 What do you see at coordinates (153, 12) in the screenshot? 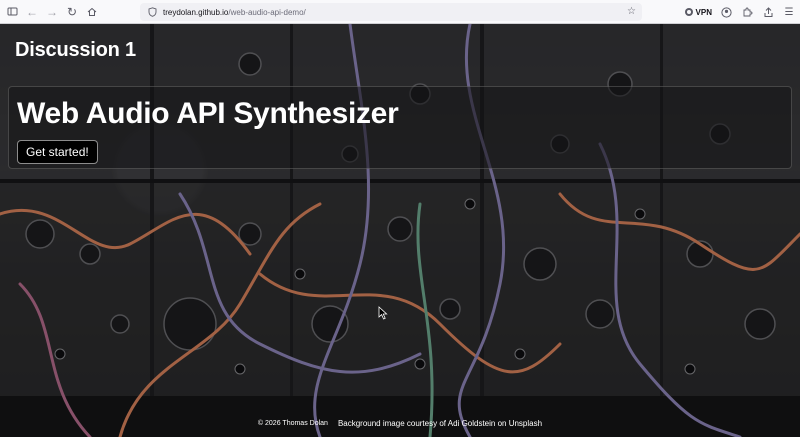
I see `lock-icon` at bounding box center [153, 12].